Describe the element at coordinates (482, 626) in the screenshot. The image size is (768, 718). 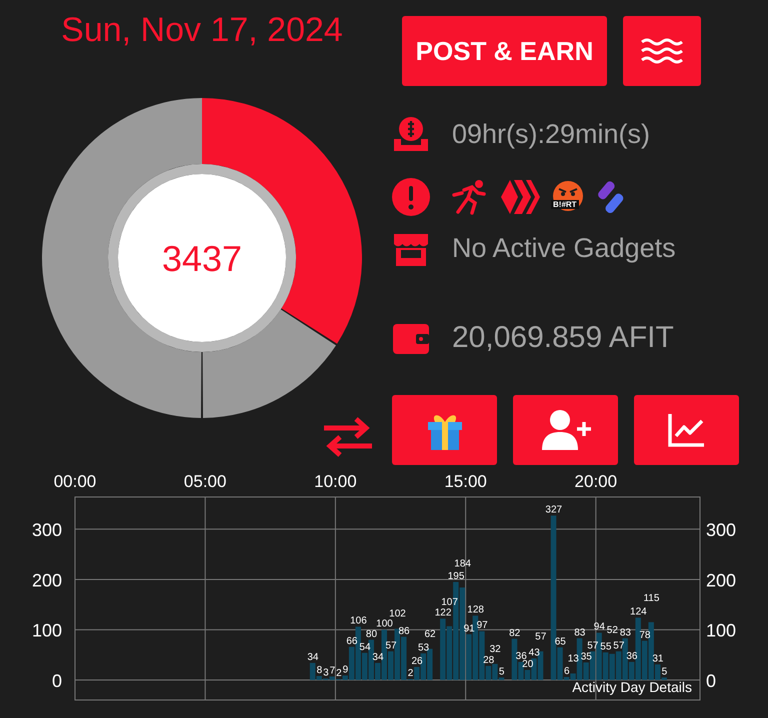
I see `bar-value-label: 97` at that location.